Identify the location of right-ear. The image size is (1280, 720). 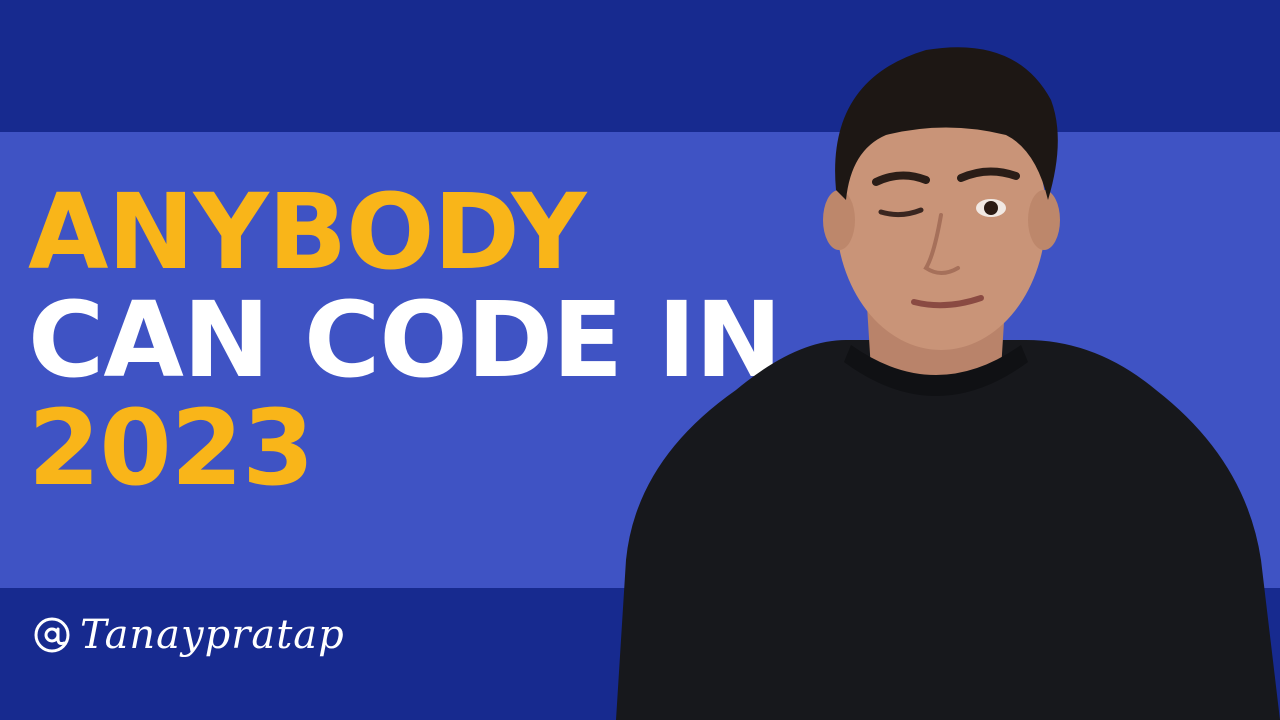
(1044, 220).